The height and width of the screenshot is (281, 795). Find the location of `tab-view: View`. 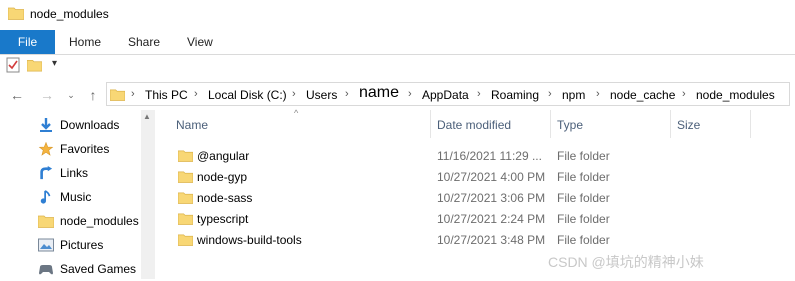

tab-view: View is located at coordinates (200, 42).